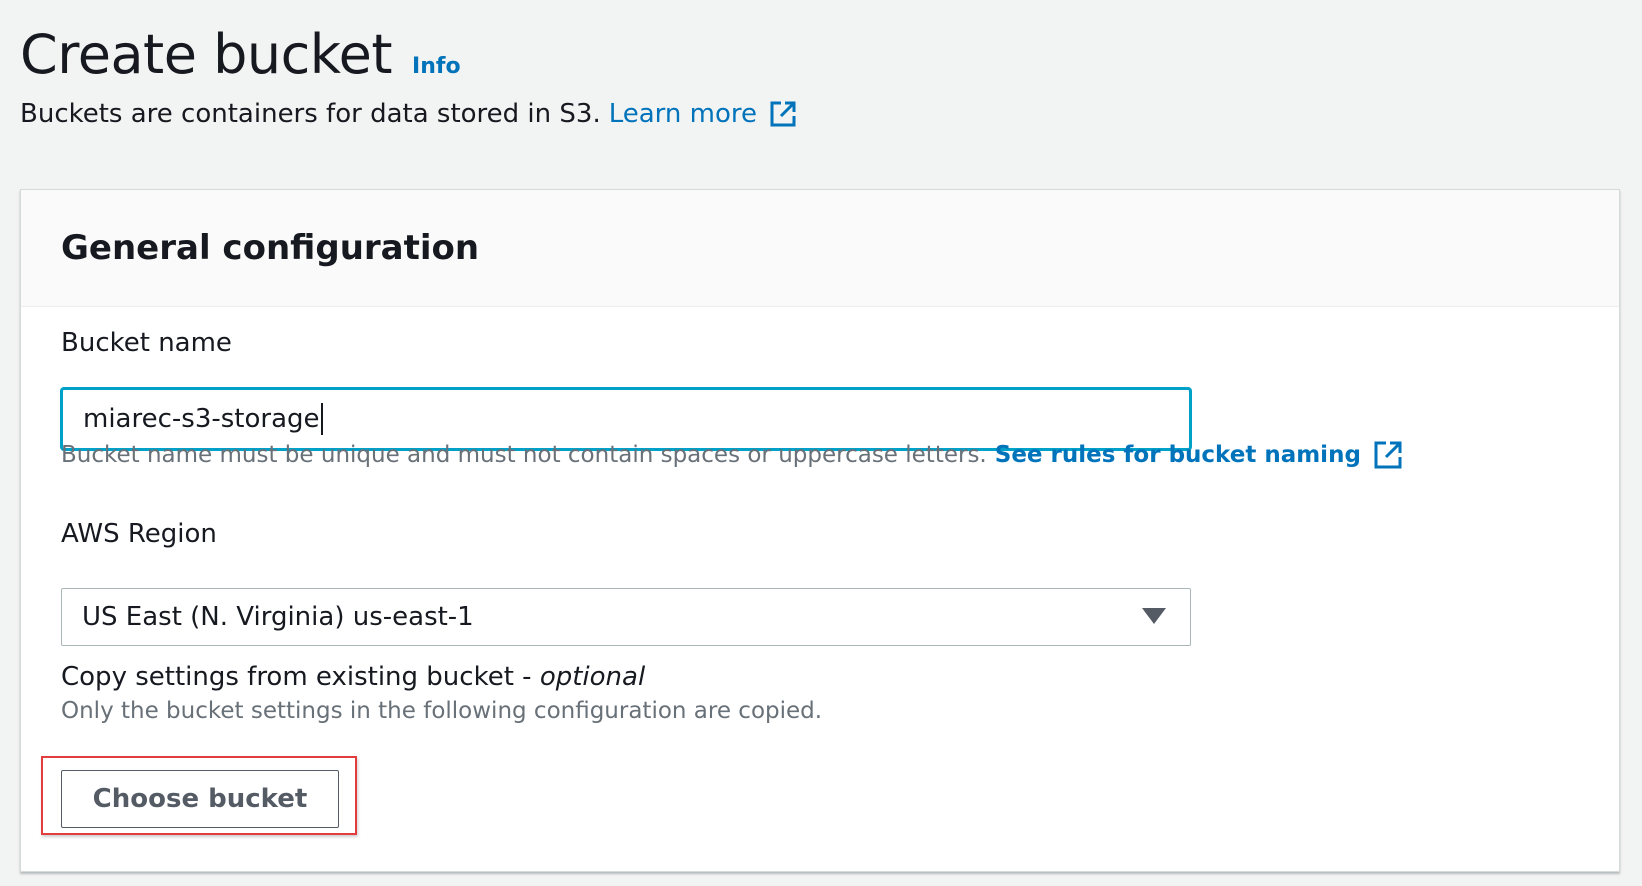 The image size is (1642, 886). What do you see at coordinates (436, 66) in the screenshot?
I see `info-link: Info` at bounding box center [436, 66].